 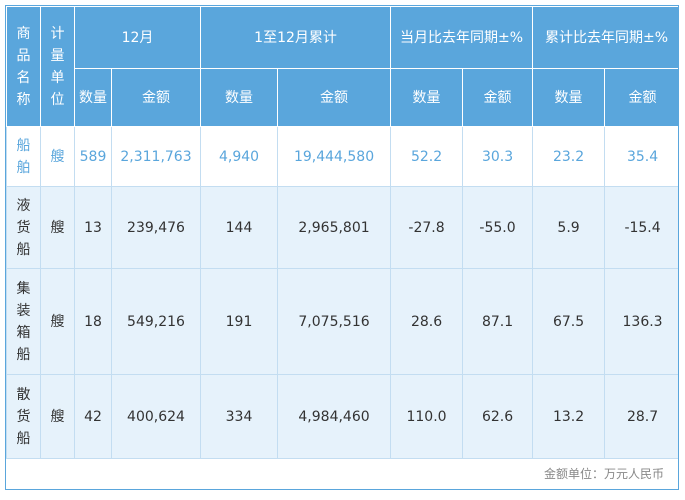 What do you see at coordinates (342, 474) in the screenshot?
I see `currency-unit-note: 金额单位：万元人民币` at bounding box center [342, 474].